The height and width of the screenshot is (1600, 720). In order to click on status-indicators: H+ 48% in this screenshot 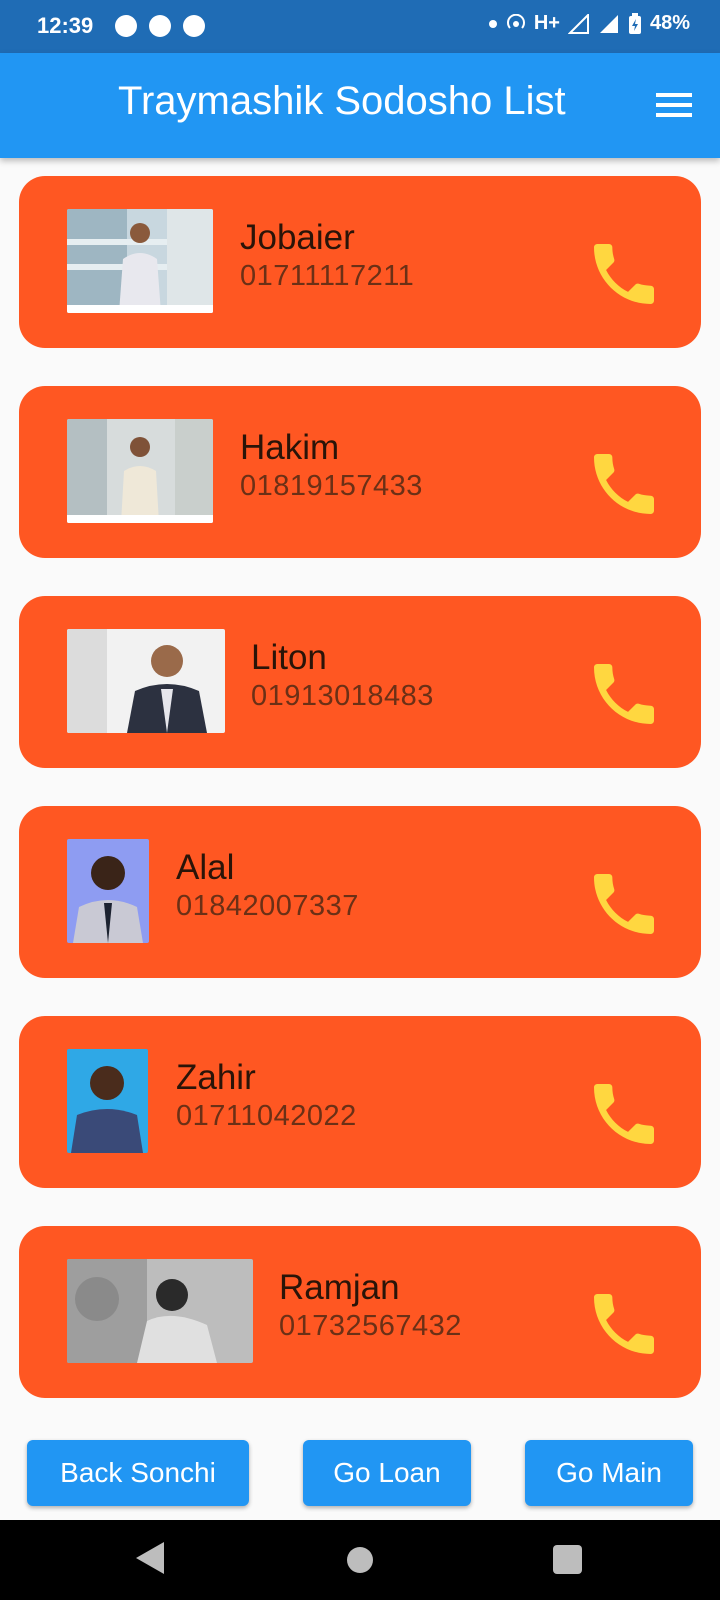, I will do `click(589, 23)`.